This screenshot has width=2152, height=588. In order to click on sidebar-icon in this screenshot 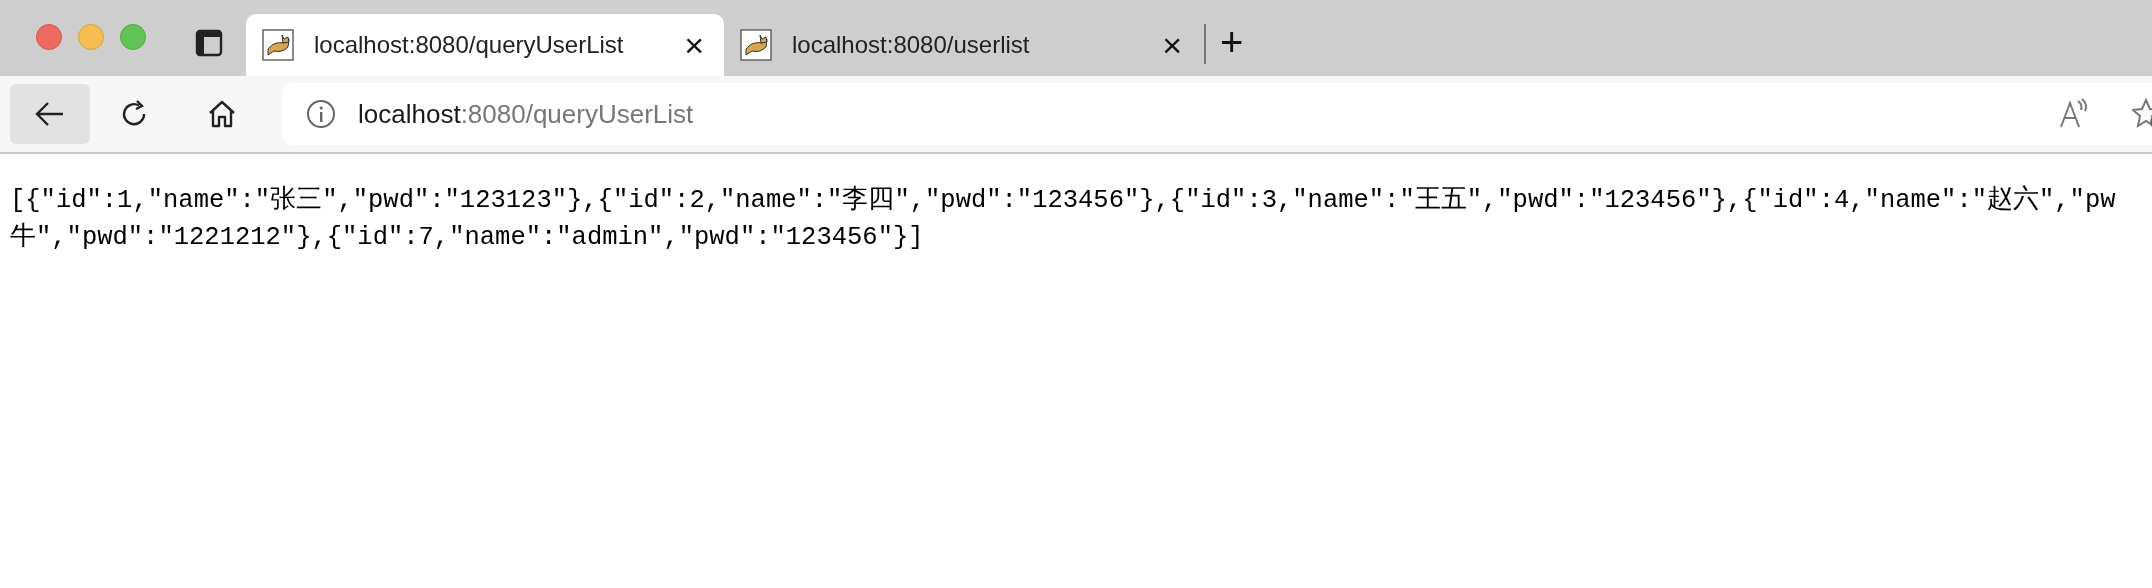, I will do `click(209, 43)`.